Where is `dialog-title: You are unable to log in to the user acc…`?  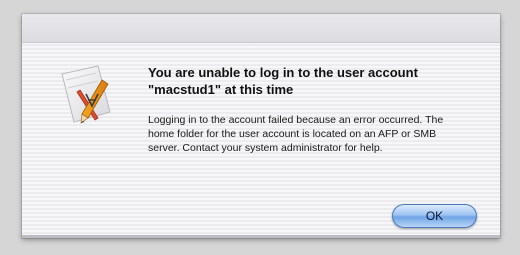 dialog-title: You are unable to log in to the user acc… is located at coordinates (283, 81).